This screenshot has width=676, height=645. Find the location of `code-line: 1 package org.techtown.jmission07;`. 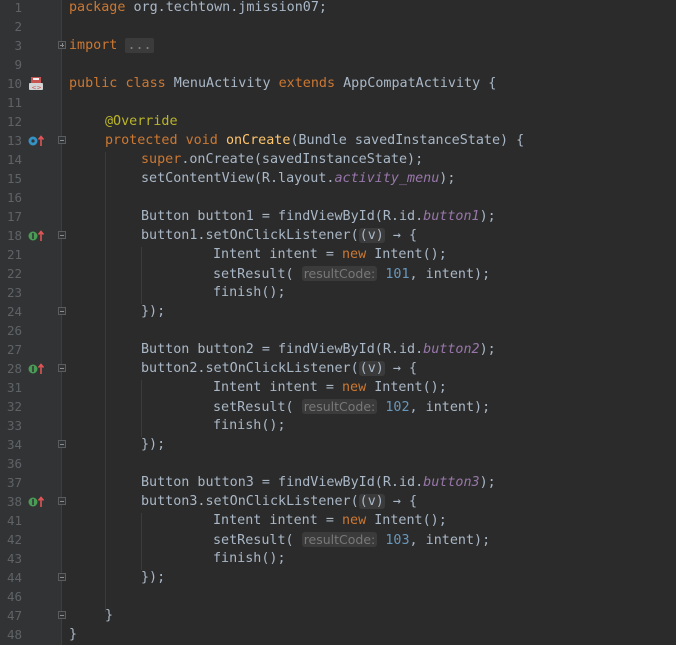

code-line: 1 package org.techtown.jmission07; is located at coordinates (338, 8).